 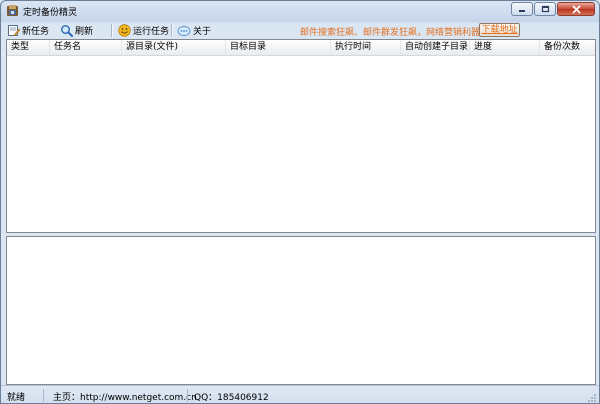 I want to click on close-icon, so click(x=576, y=9).